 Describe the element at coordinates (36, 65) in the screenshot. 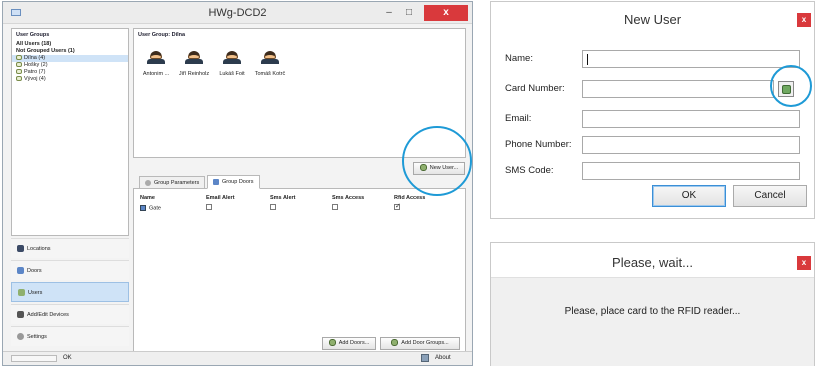

I see `tree-item-label: Hošky (2)` at that location.